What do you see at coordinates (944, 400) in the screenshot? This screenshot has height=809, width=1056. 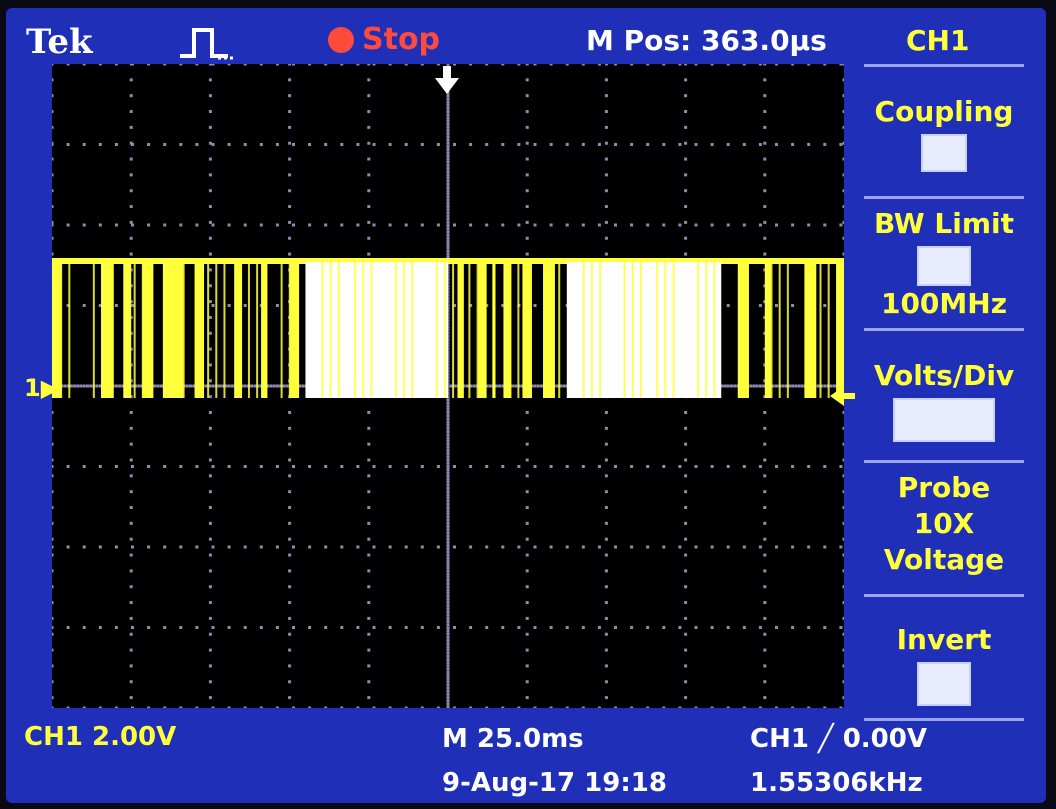 I see `menu-item-volts-div: Volts/Div` at bounding box center [944, 400].